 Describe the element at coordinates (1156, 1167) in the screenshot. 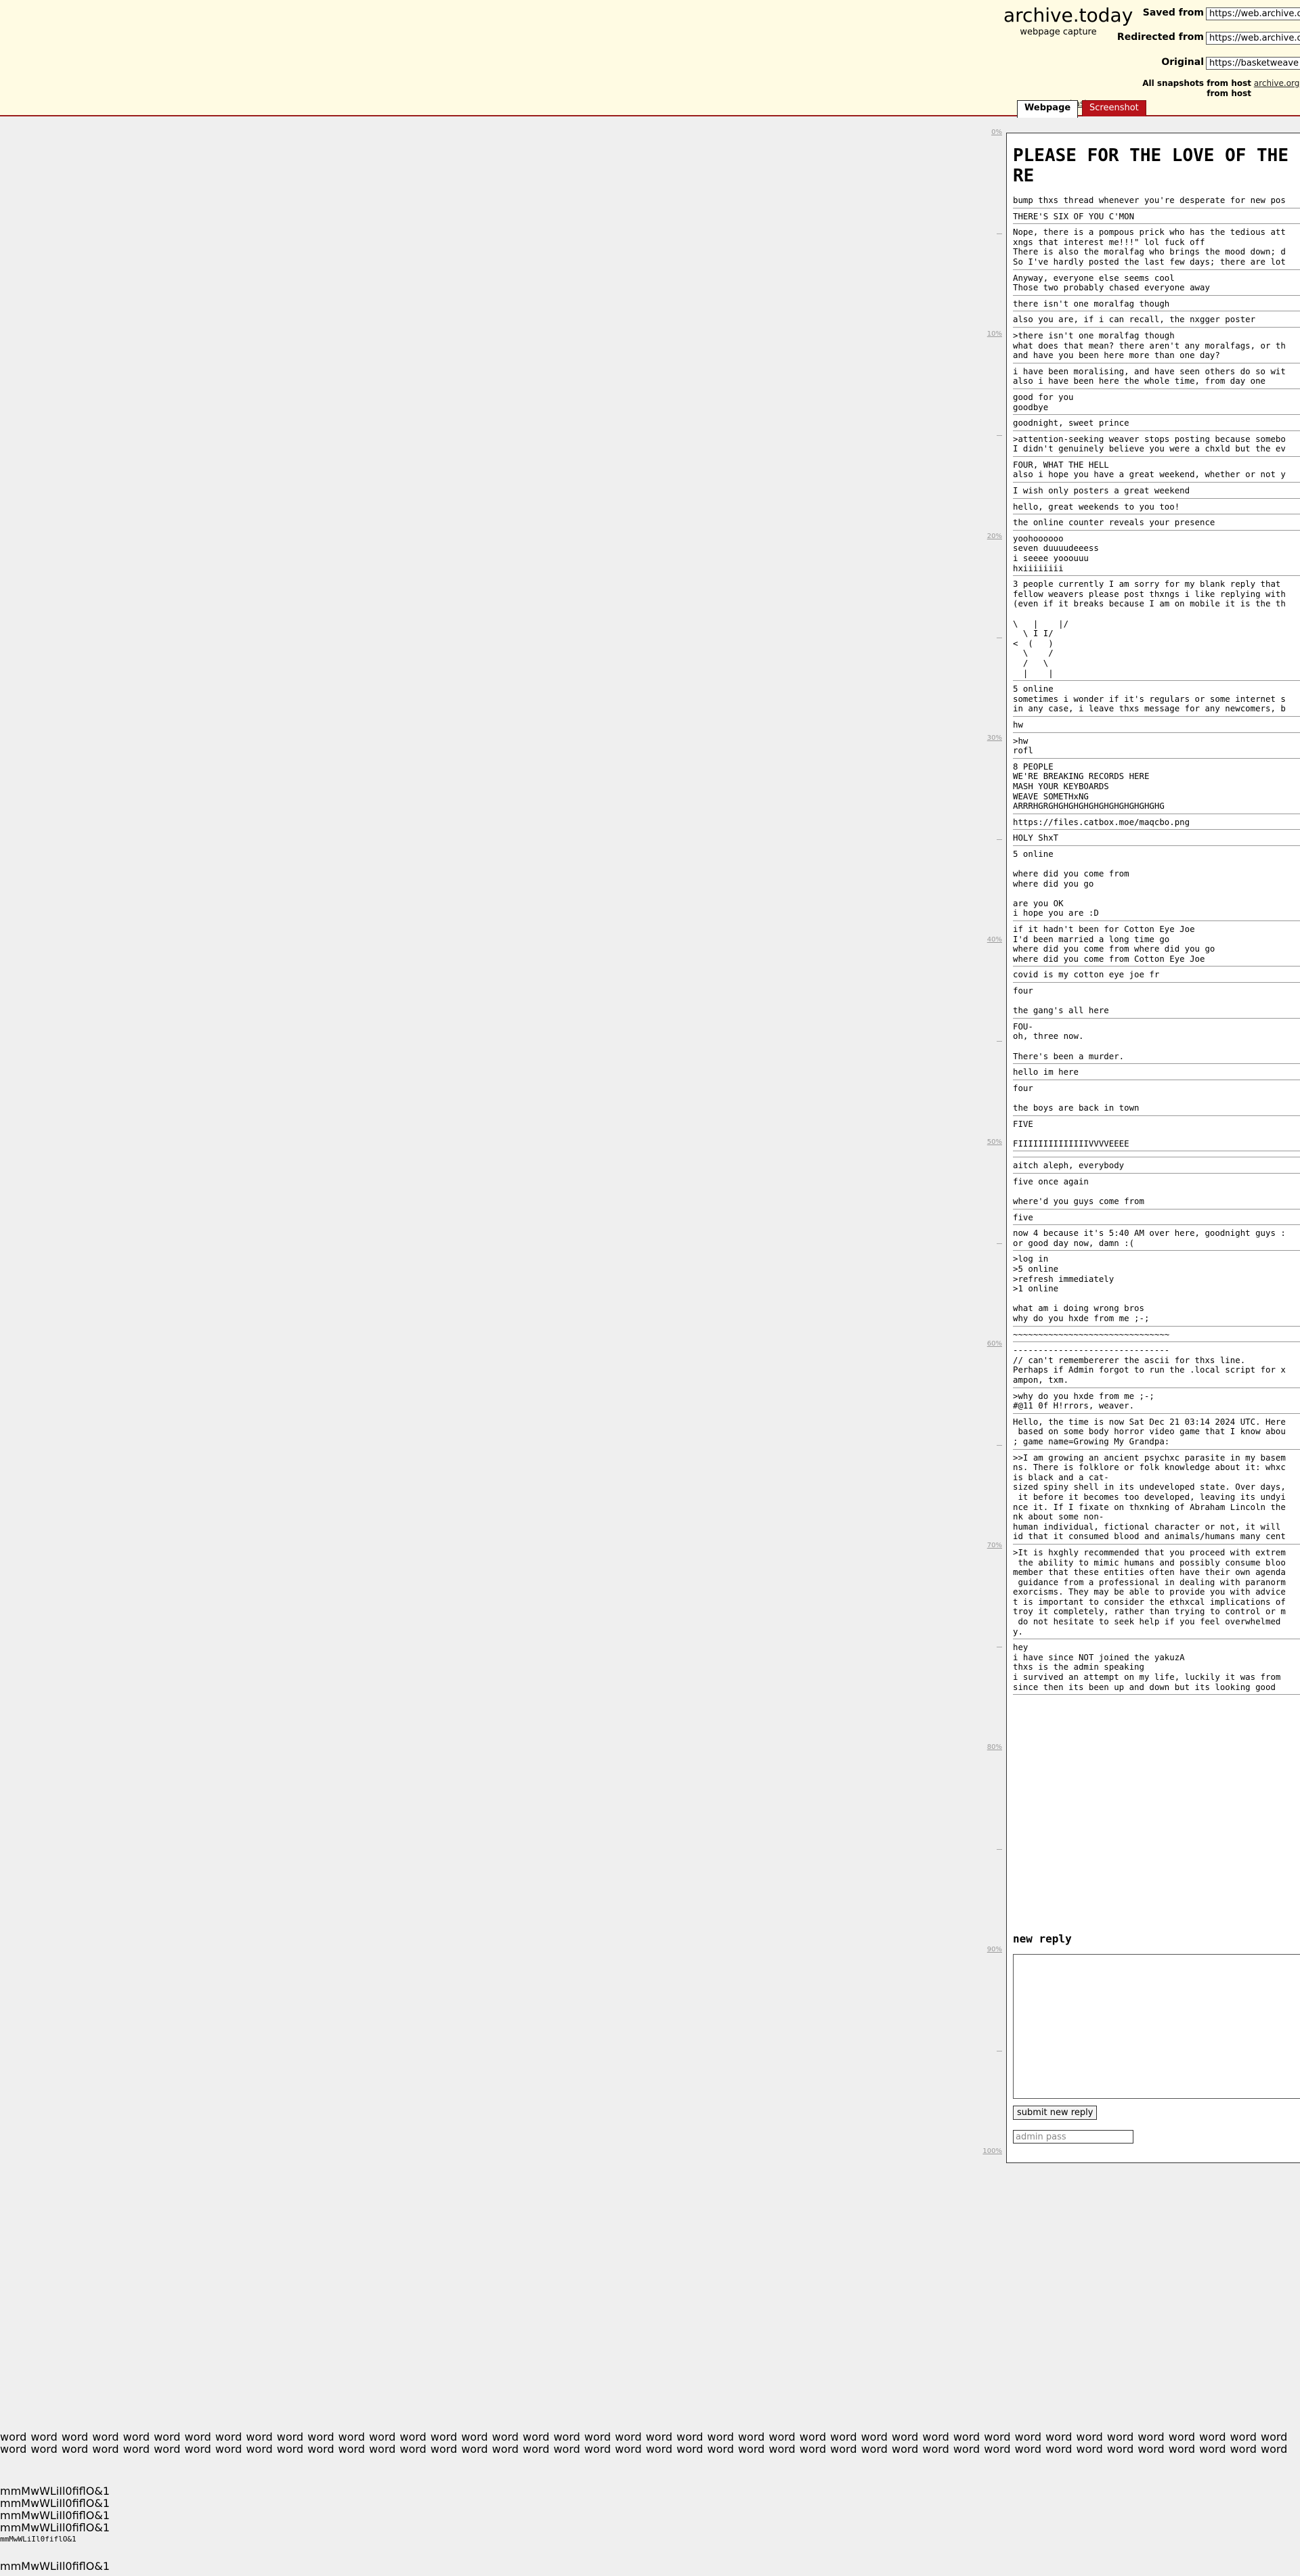

I see `thread-post: aitch aleph, everybody` at that location.